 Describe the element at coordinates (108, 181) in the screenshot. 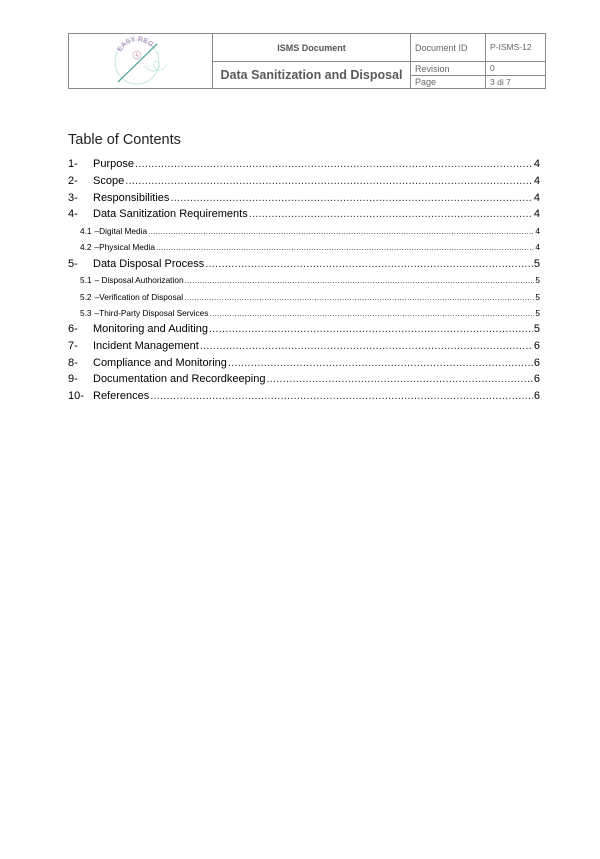

I see `toc-entry-title: Scope` at that location.